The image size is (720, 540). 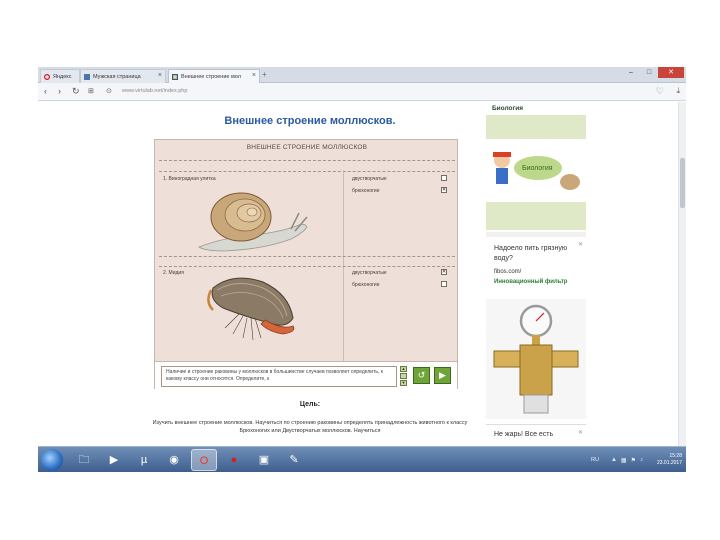 I want to click on app-red-icon: ●, so click(x=234, y=460).